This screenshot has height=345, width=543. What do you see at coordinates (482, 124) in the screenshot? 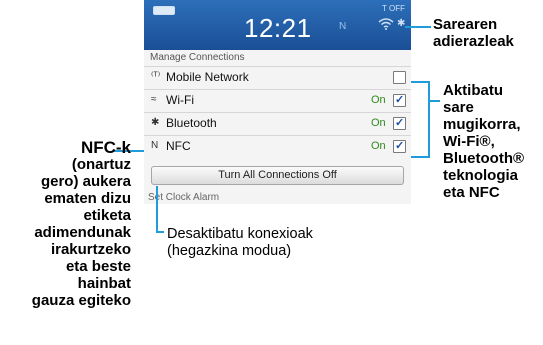
I see `callout-text-line: mugikorra,` at bounding box center [482, 124].